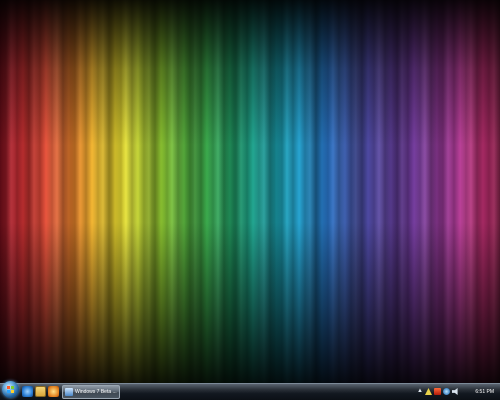 This screenshot has height=400, width=500. Describe the element at coordinates (53, 391) in the screenshot. I see `media-player-icon` at that location.